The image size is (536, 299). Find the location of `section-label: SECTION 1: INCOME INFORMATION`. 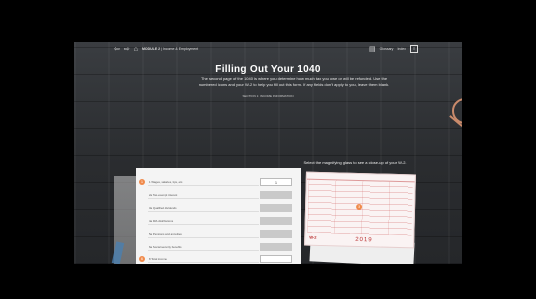

section-label: SECTION 1: INCOME INFORMATION is located at coordinates (268, 96).